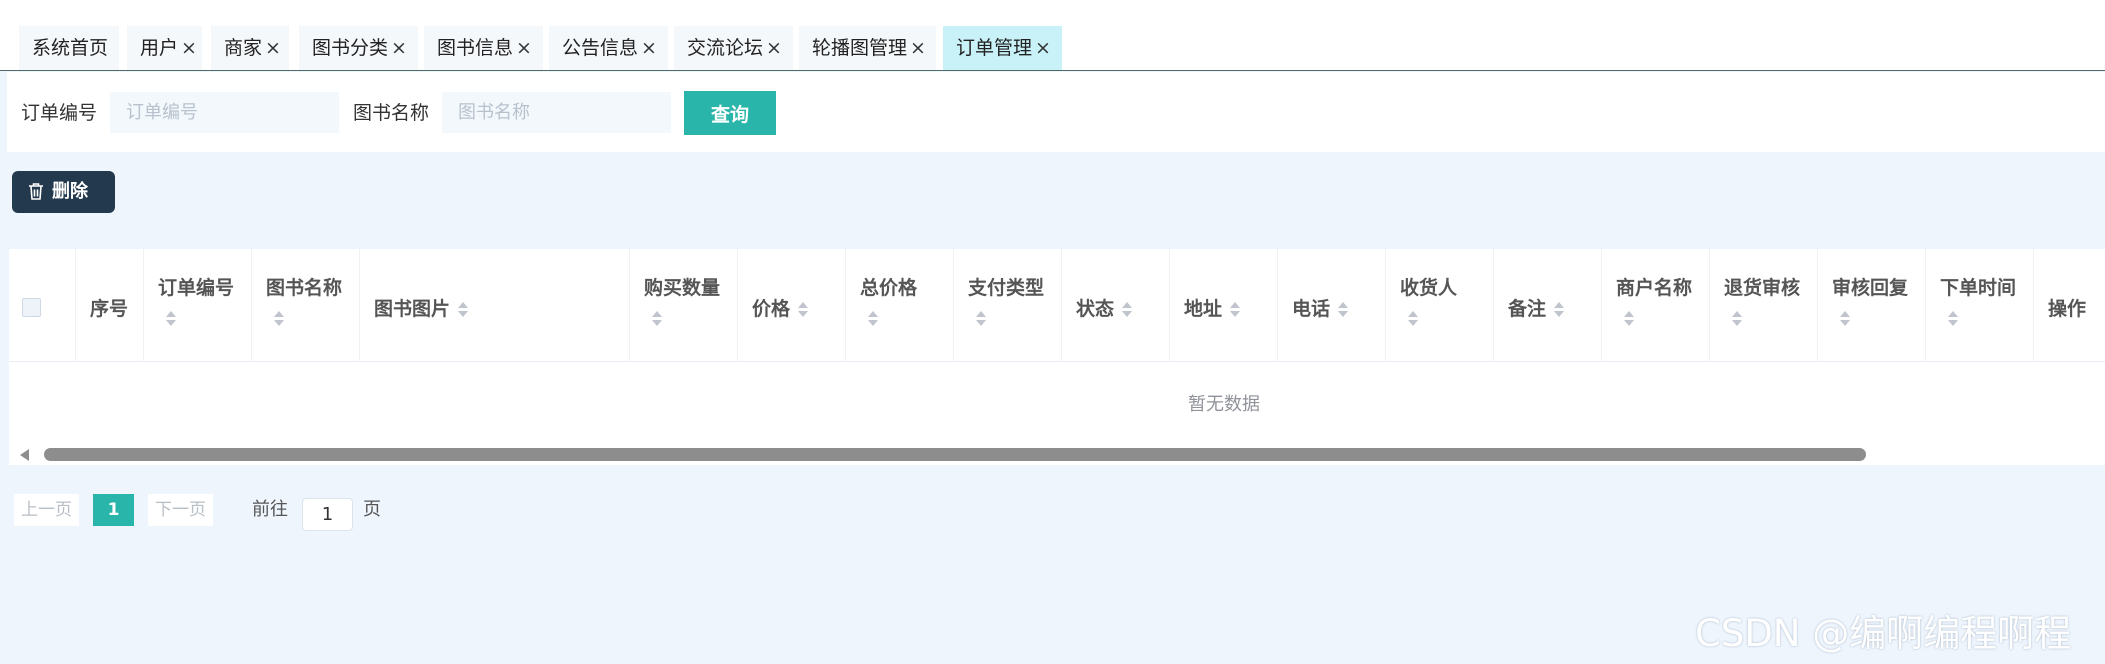 This screenshot has height=664, width=2105. I want to click on tab-orders: 订单管理 ×, so click(1002, 48).